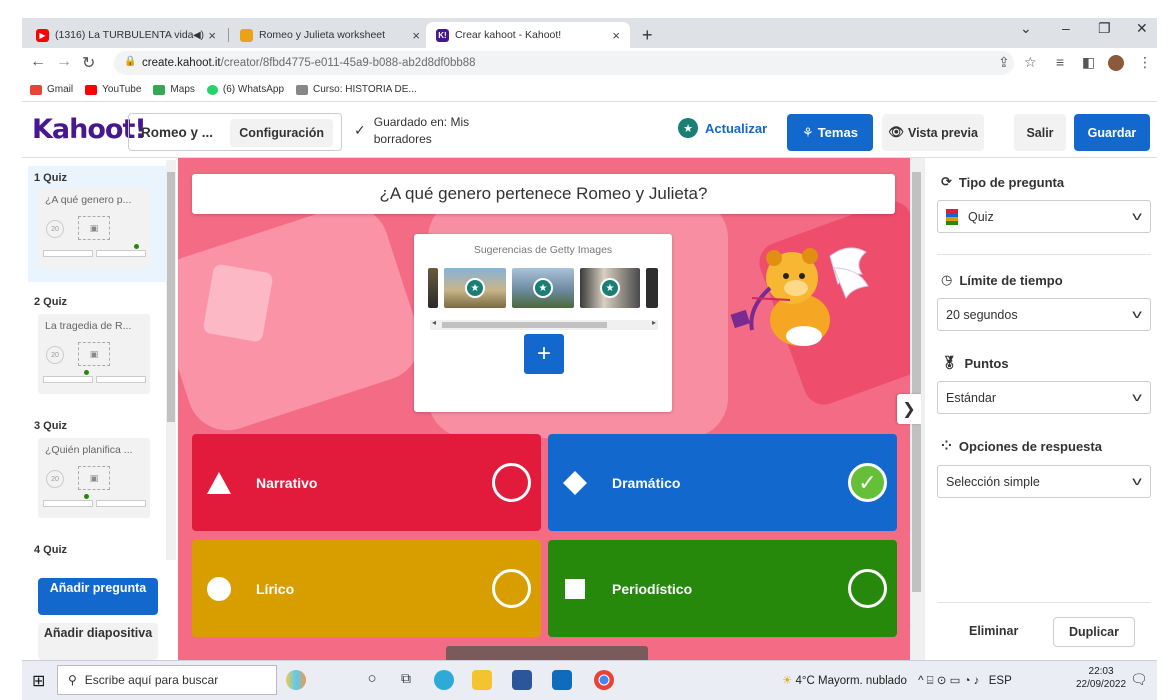 This screenshot has height=700, width=1175. What do you see at coordinates (948, 681) in the screenshot?
I see `tray-icons: ^ ⌸ ⊙ ▭ ◔ ♪` at bounding box center [948, 681].